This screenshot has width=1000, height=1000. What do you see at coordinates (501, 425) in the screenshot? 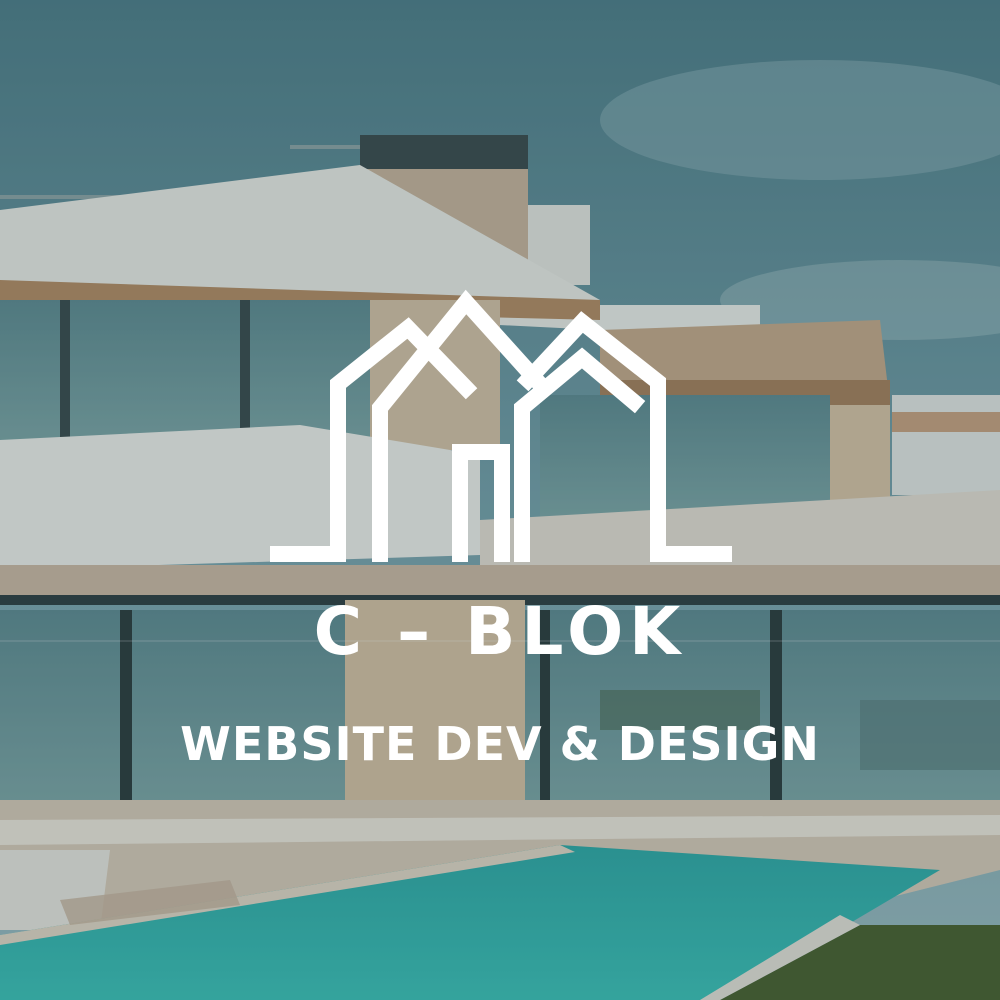
I see `three-houses-outline-icon` at bounding box center [501, 425].